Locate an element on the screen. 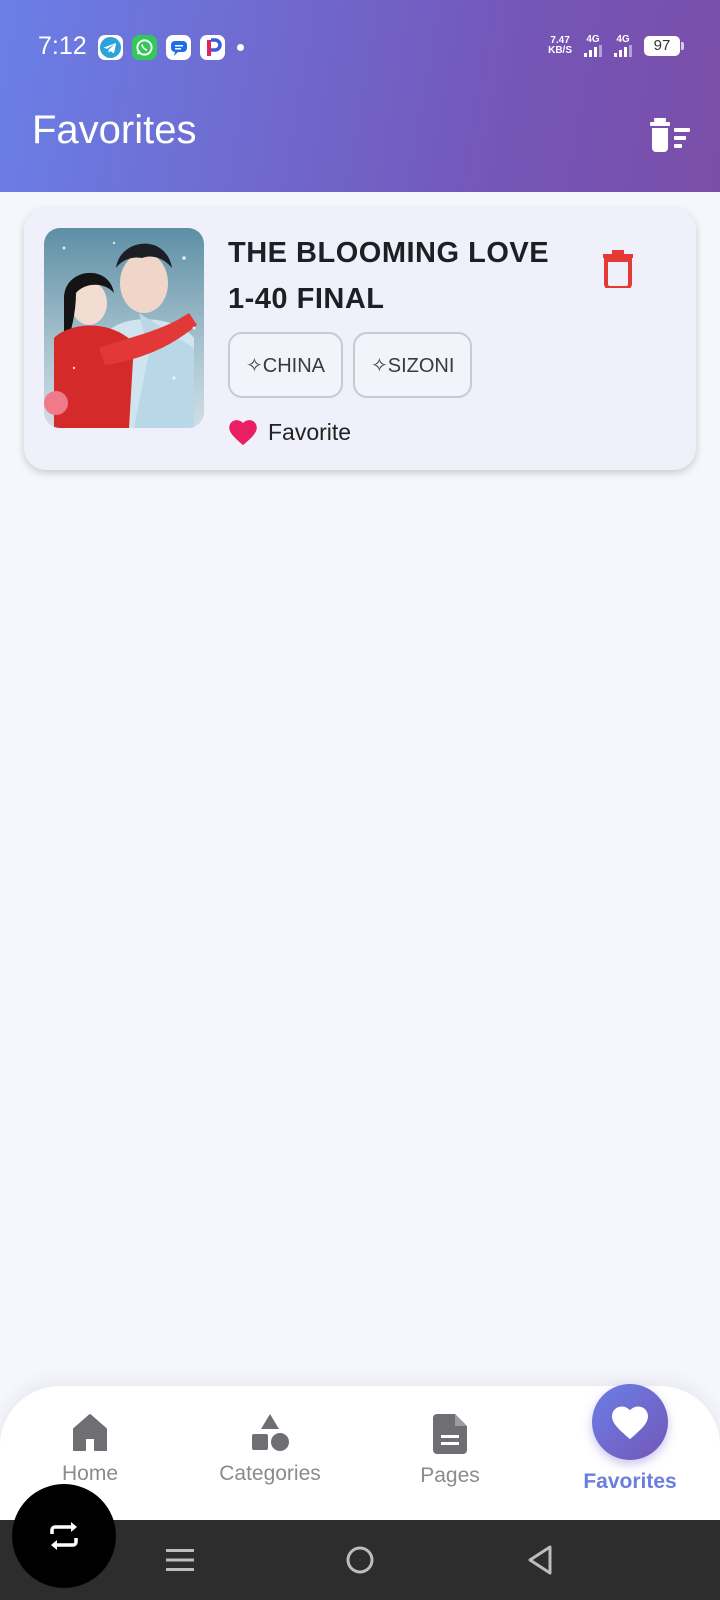  delete-sweep-icon is located at coordinates (670, 135).